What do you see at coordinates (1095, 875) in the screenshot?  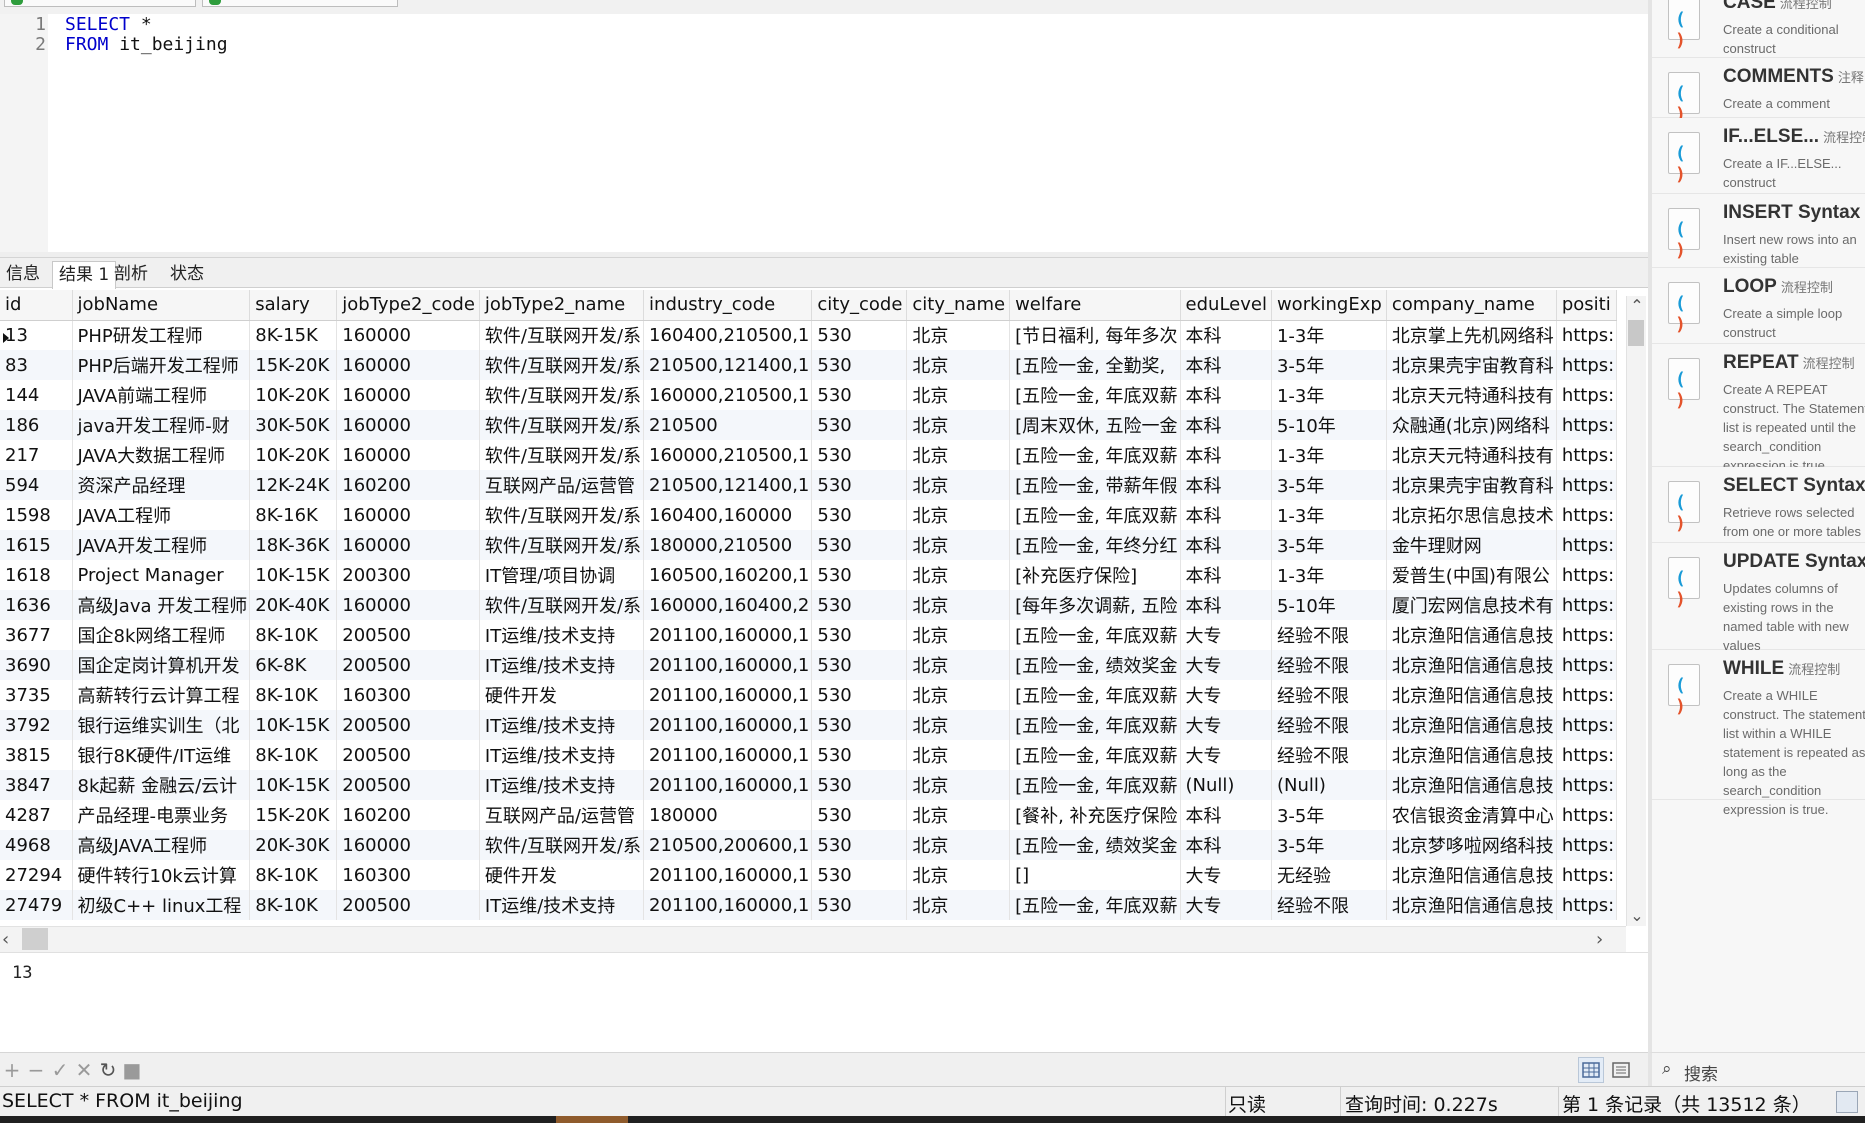 I see `table-cell: []` at bounding box center [1095, 875].